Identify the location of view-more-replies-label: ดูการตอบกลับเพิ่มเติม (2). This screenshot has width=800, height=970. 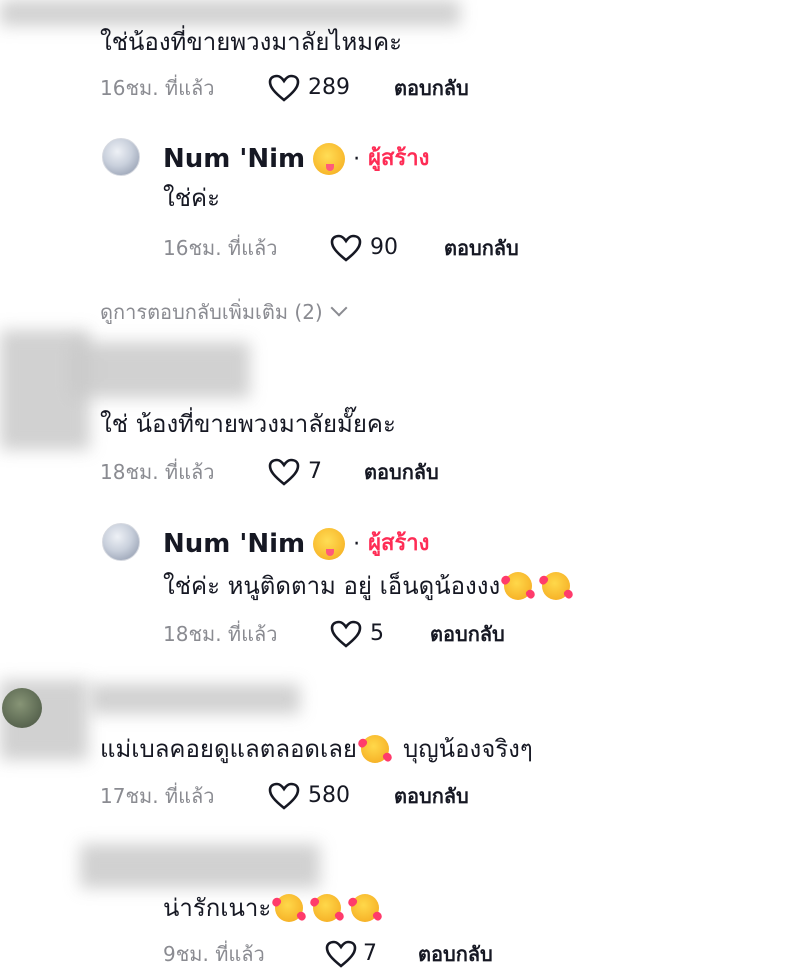
(211, 312).